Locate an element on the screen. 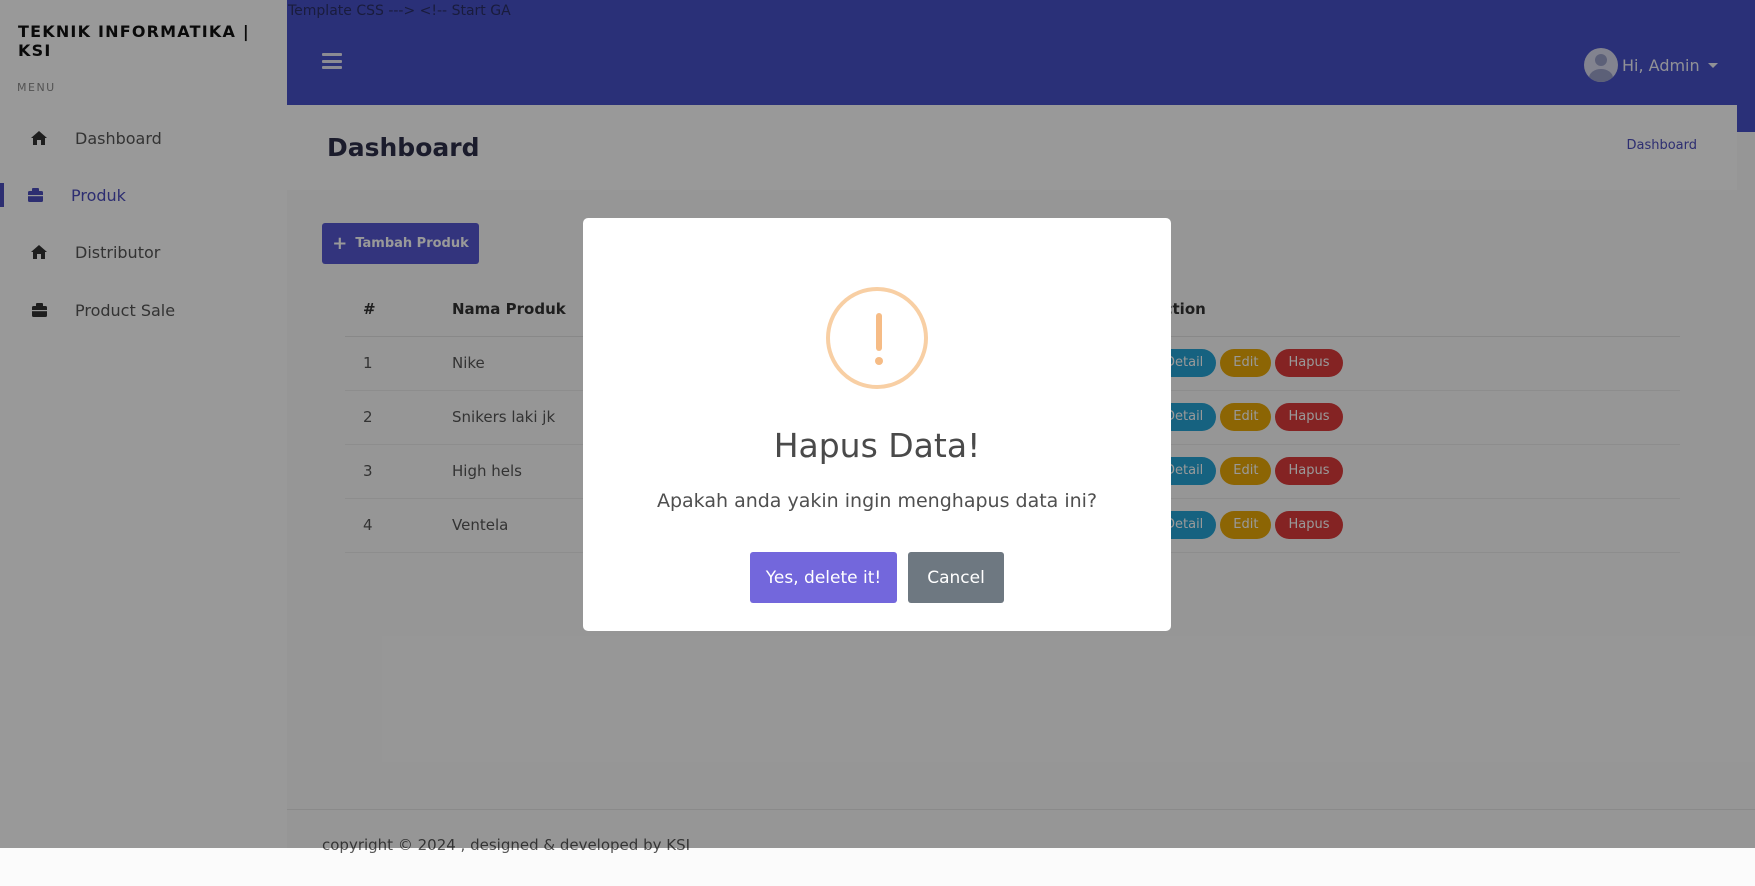 The image size is (1755, 886). warning-icon is located at coordinates (877, 338).